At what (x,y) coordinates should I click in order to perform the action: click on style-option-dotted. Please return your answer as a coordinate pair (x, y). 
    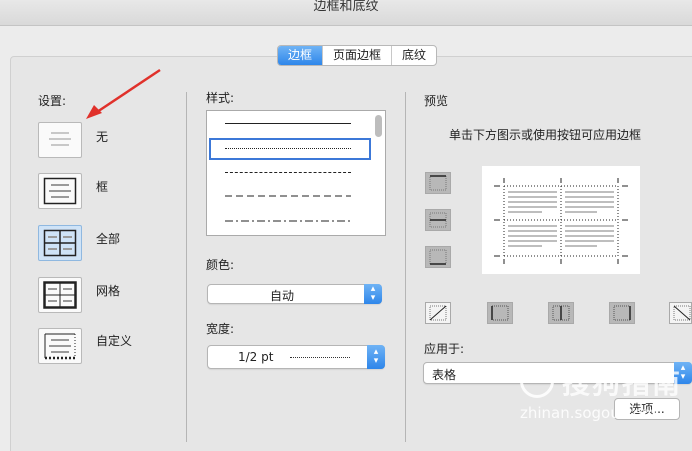
    Looking at the image, I should click on (288, 148).